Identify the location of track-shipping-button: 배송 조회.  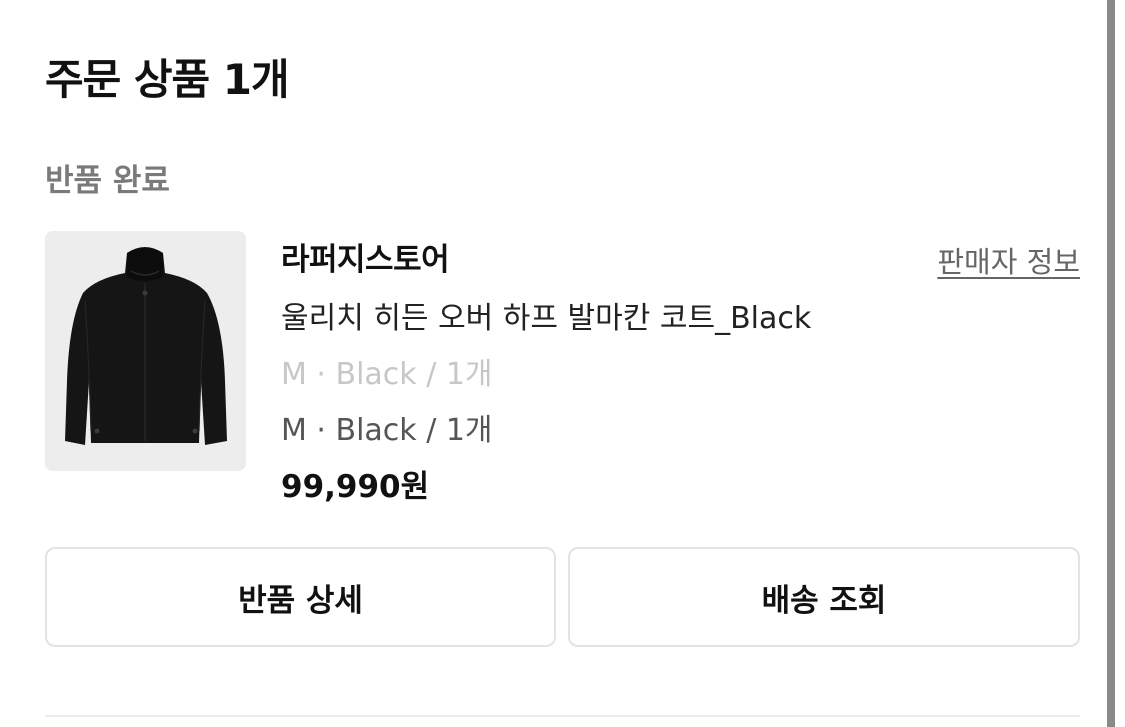
(824, 597).